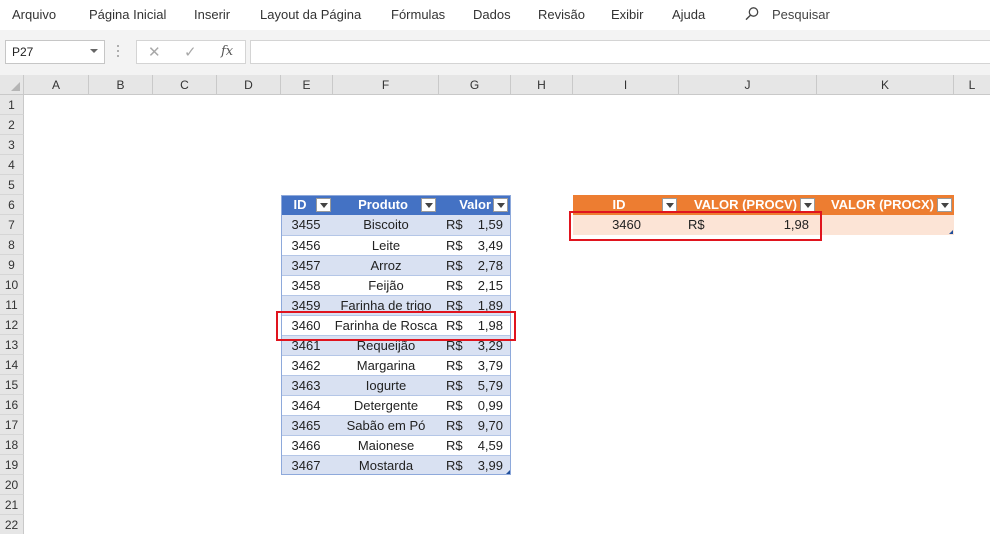 The image size is (990, 534). I want to click on table-cell-produto: Biscoito, so click(386, 225).